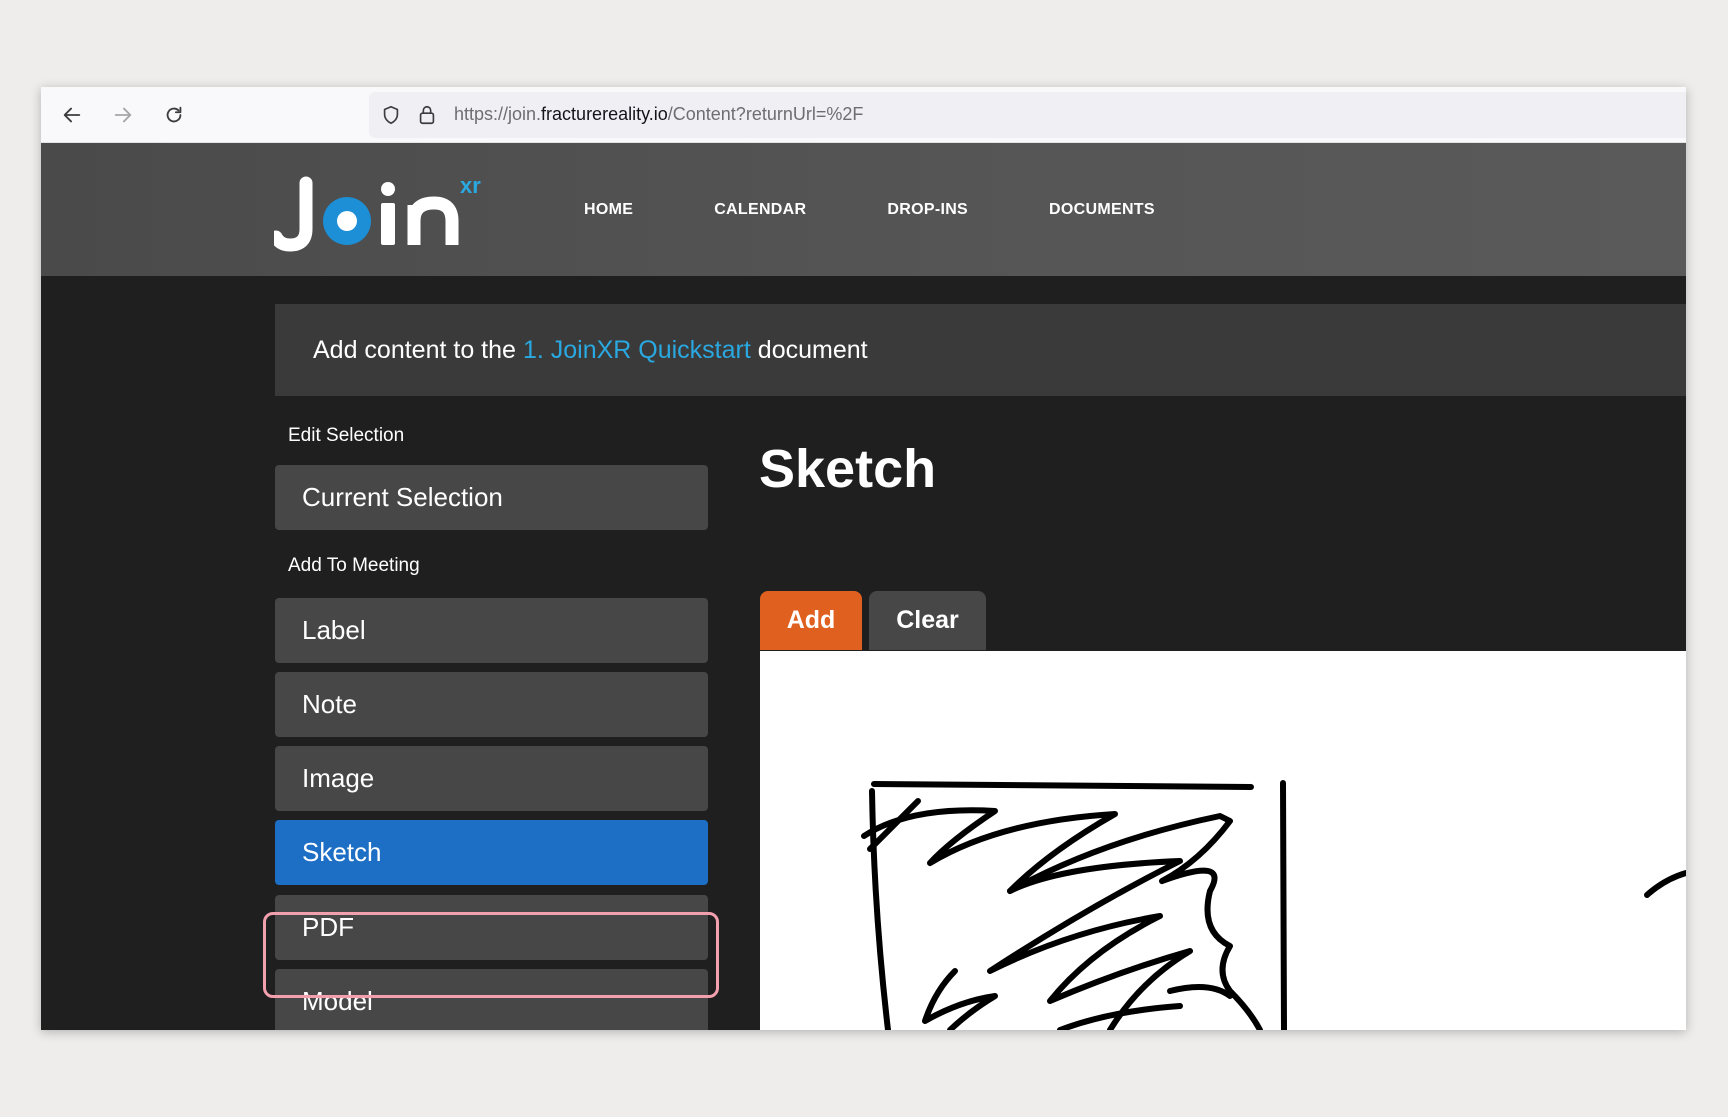 The height and width of the screenshot is (1117, 1728). What do you see at coordinates (470, 185) in the screenshot?
I see `logo-superscript: xr` at bounding box center [470, 185].